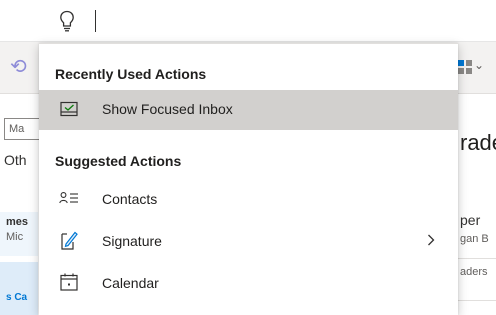 This screenshot has width=496, height=315. What do you see at coordinates (248, 199) in the screenshot?
I see `menu-item-contacts: Contacts` at bounding box center [248, 199].